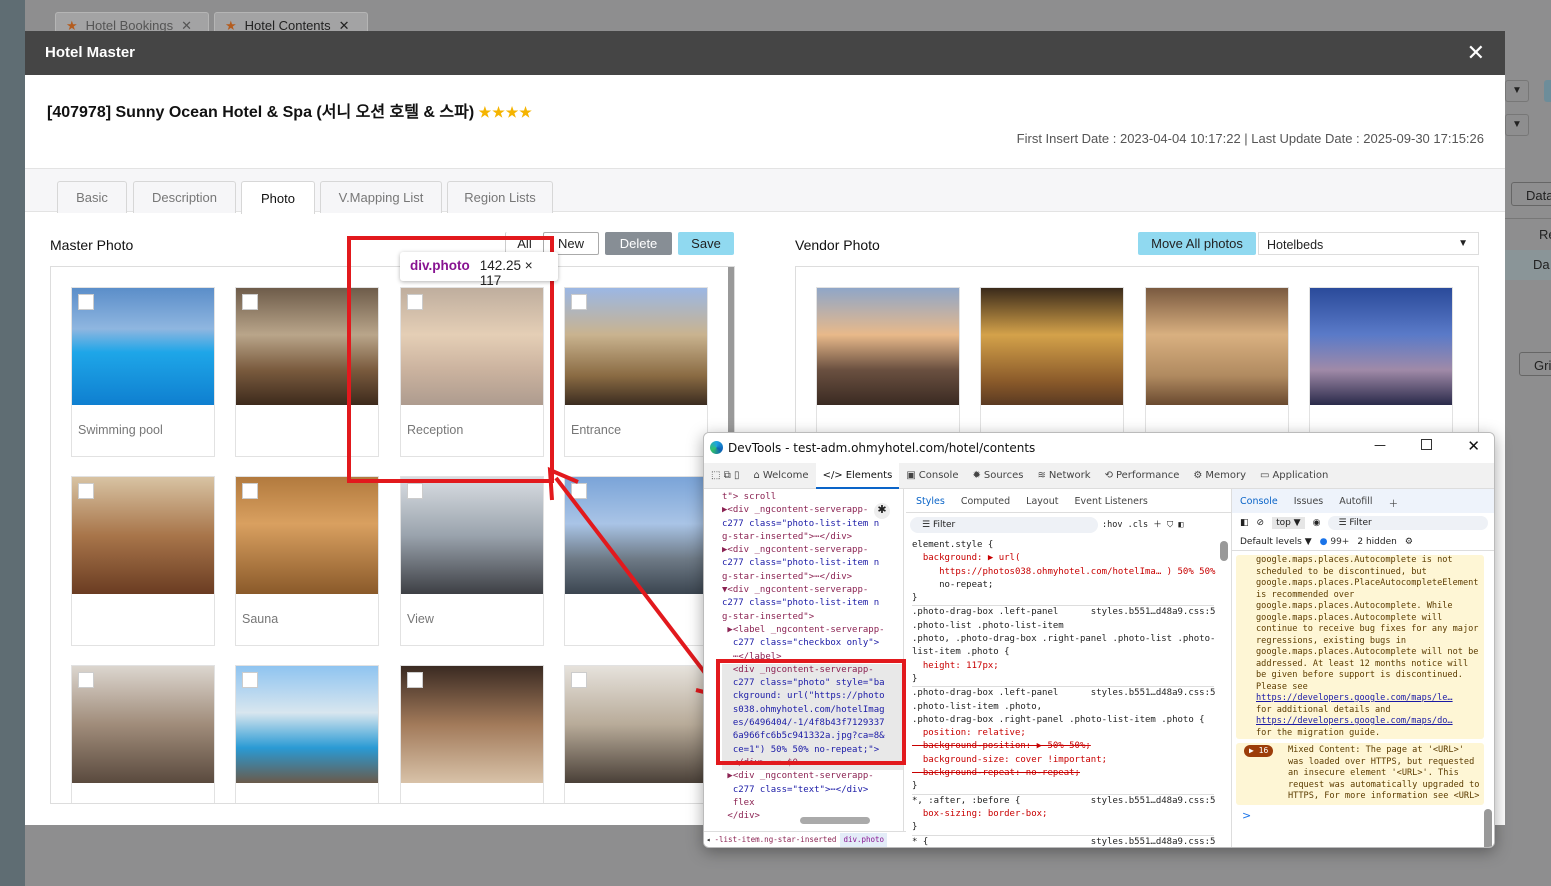 The height and width of the screenshot is (886, 1551). Describe the element at coordinates (1317, 523) in the screenshot. I see `eye-icon: ◉` at that location.